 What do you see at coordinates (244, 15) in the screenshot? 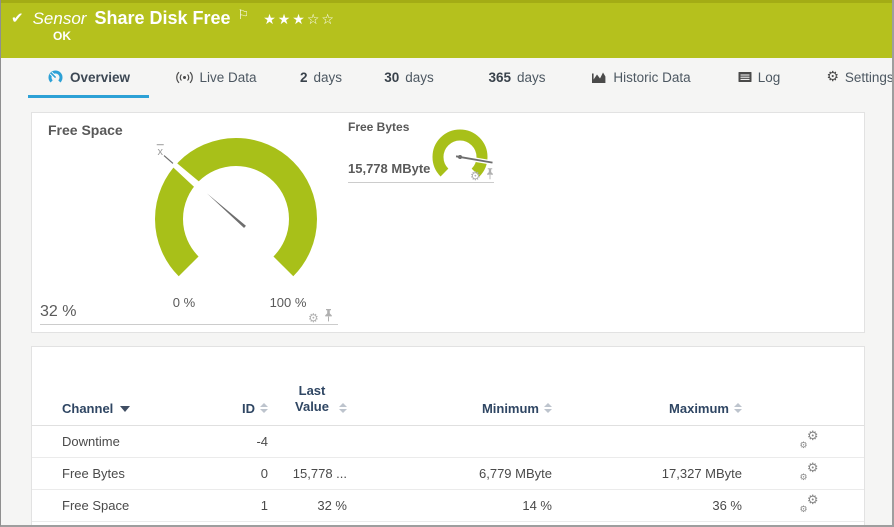
I see `priority-flag-icon: ⚐` at bounding box center [244, 15].